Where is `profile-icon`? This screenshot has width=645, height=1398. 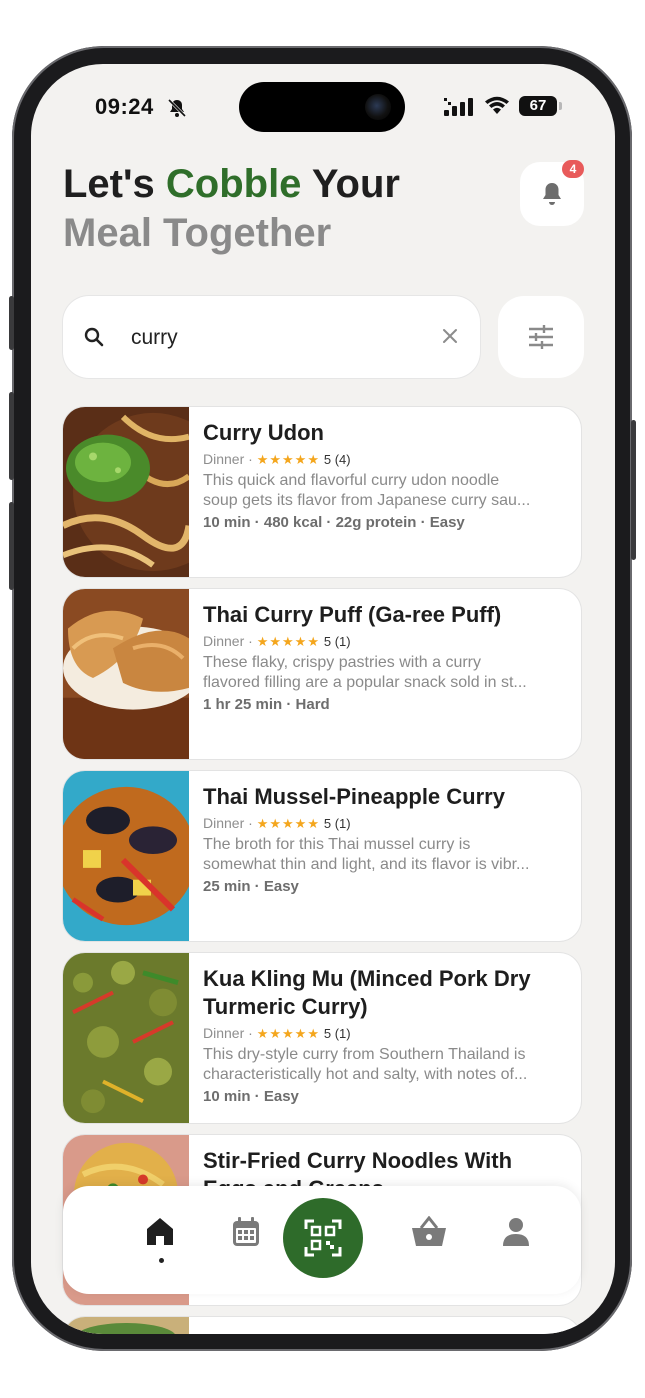 profile-icon is located at coordinates (516, 1232).